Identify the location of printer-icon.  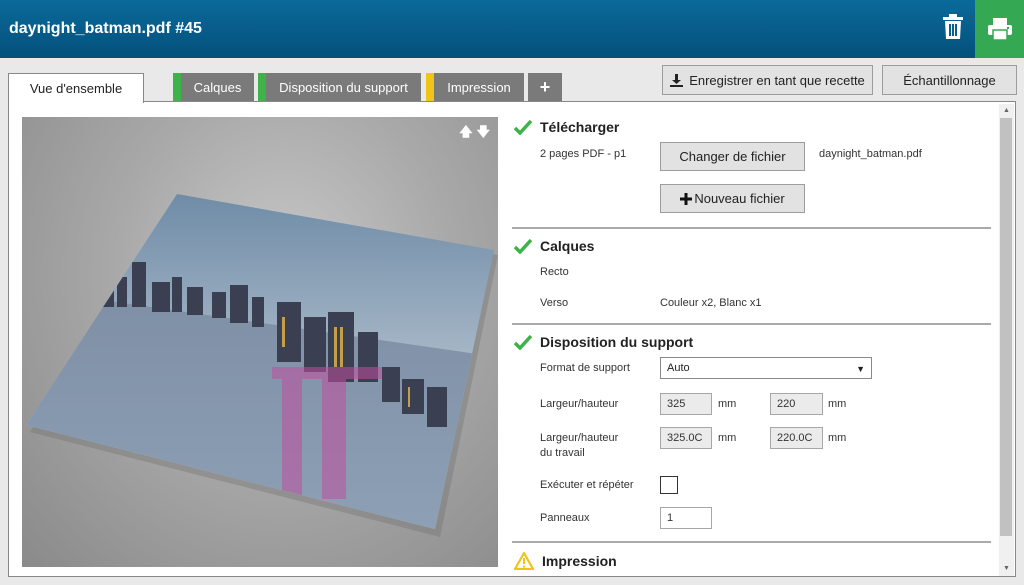
(999, 29).